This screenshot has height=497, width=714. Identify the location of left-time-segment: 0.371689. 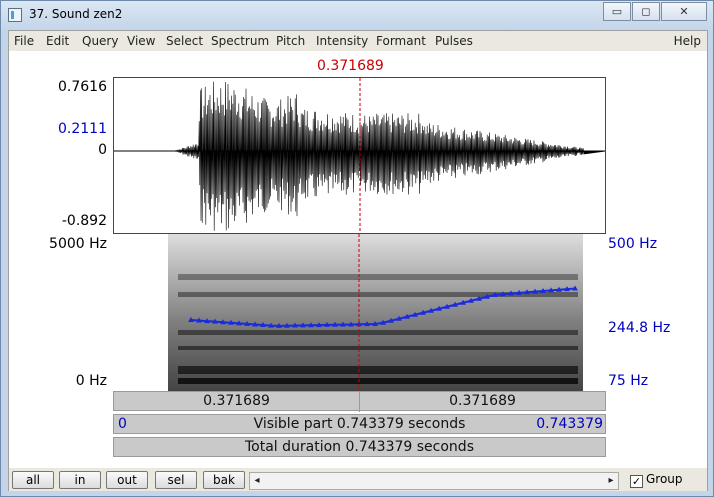
(237, 402).